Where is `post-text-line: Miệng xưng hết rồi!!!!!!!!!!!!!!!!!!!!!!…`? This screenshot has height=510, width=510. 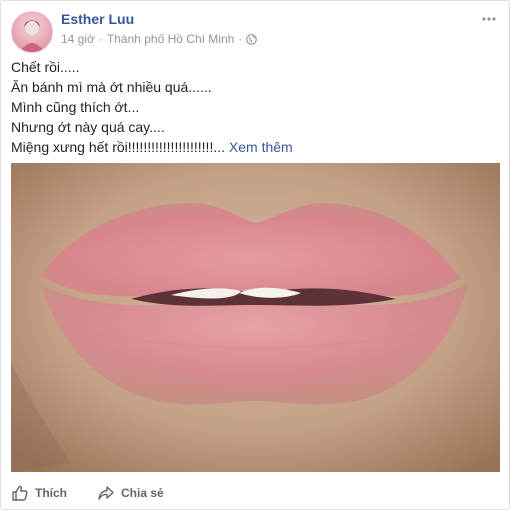 post-text-line: Miệng xưng hết rồi!!!!!!!!!!!!!!!!!!!!!!… is located at coordinates (118, 147).